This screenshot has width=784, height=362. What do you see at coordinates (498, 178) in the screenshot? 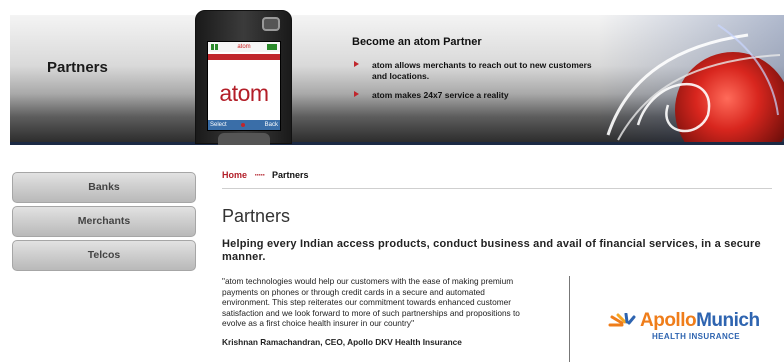
I see `breadcrumb: Home ····· Partners` at bounding box center [498, 178].